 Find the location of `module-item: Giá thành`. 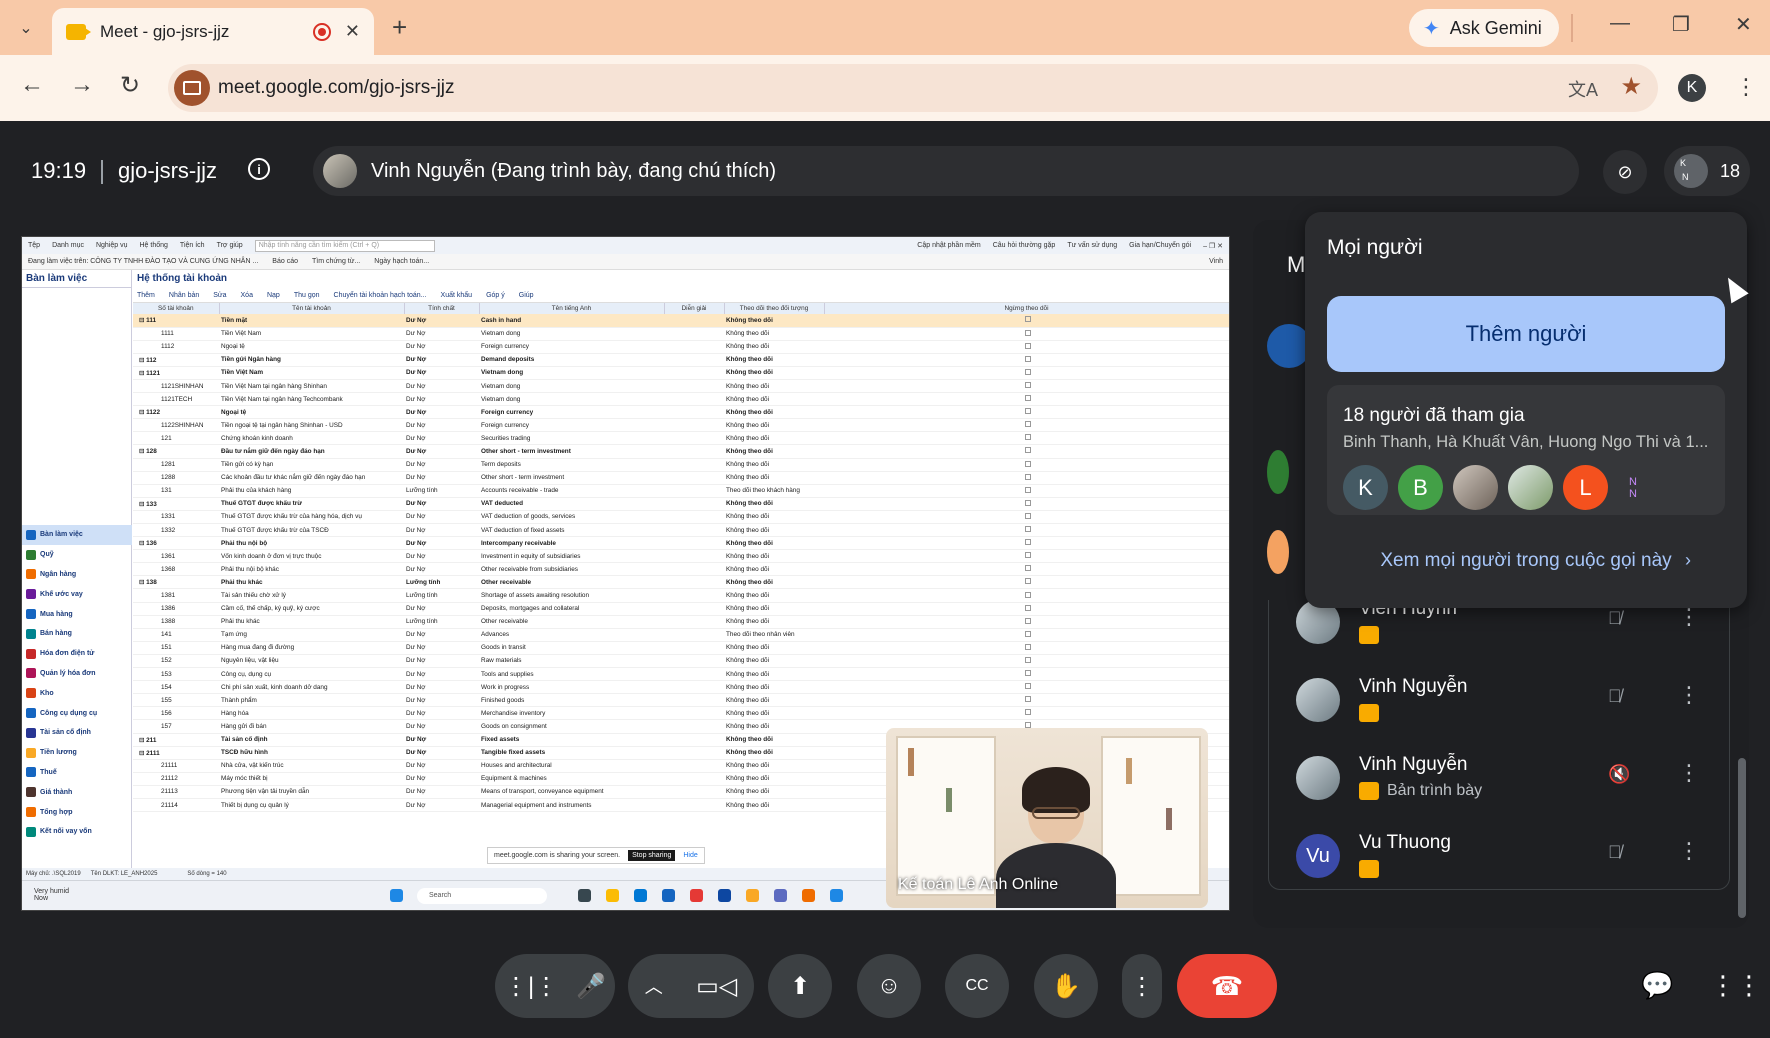

module-item: Giá thành is located at coordinates (77, 792).